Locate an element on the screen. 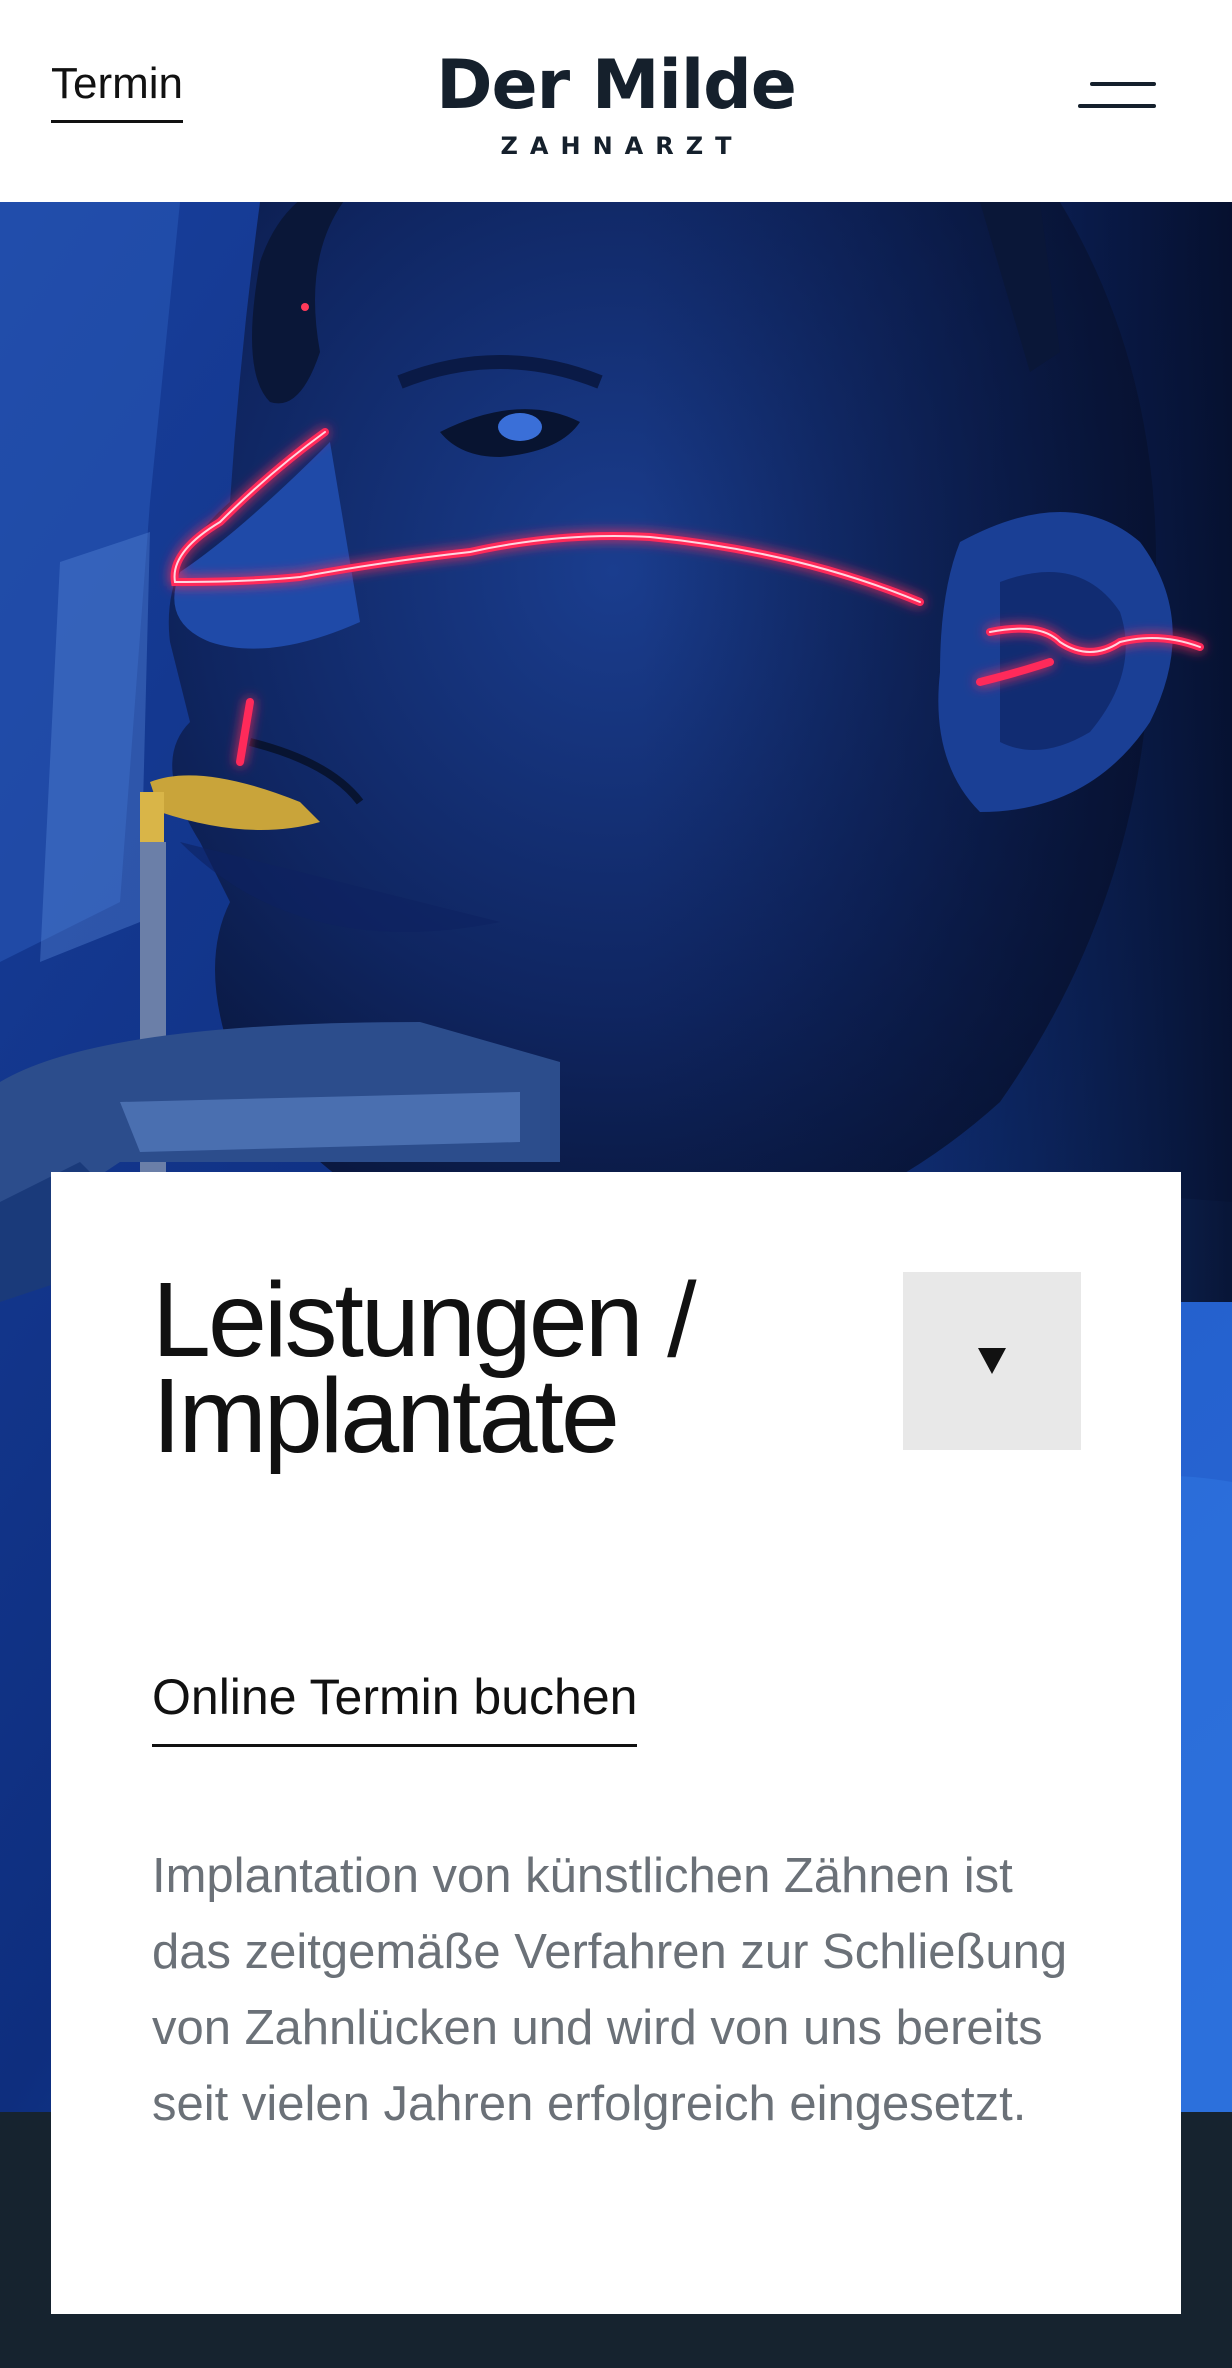 The height and width of the screenshot is (2368, 1232). logo-name: Der Milde is located at coordinates (616, 85).